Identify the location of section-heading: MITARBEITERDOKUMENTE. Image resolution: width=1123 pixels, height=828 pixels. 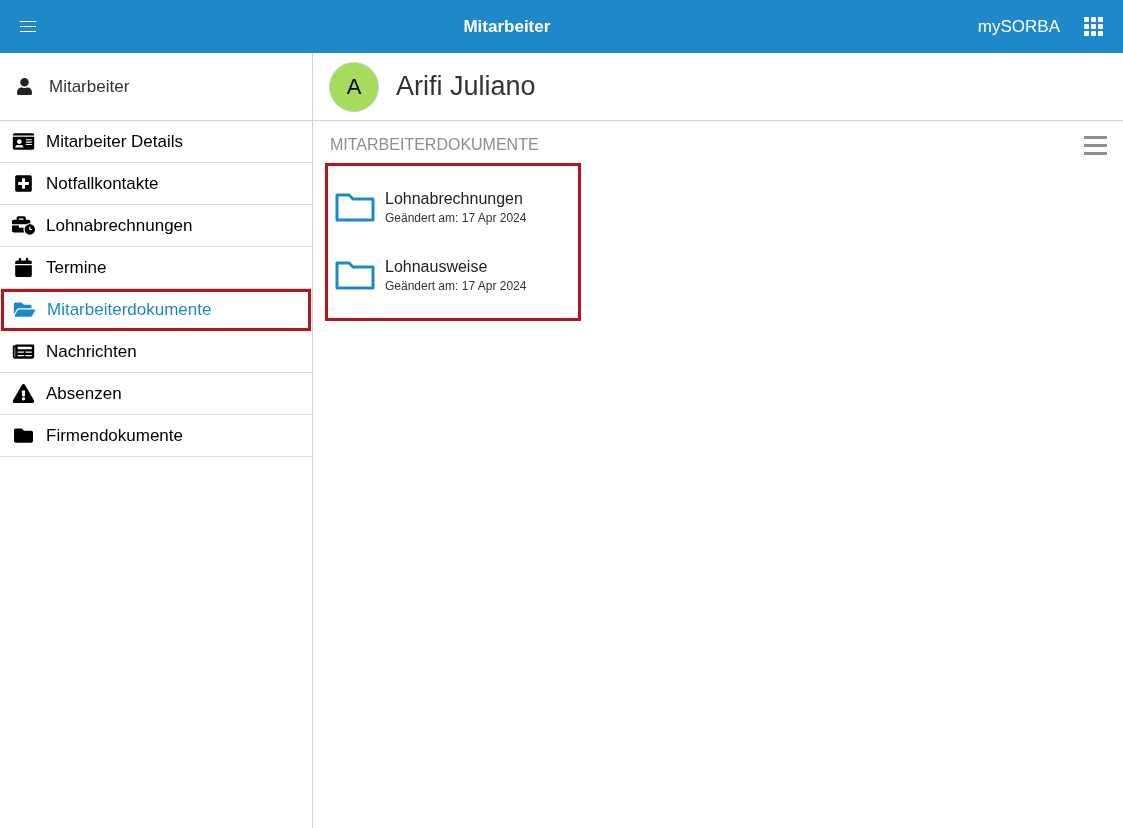
(434, 145).